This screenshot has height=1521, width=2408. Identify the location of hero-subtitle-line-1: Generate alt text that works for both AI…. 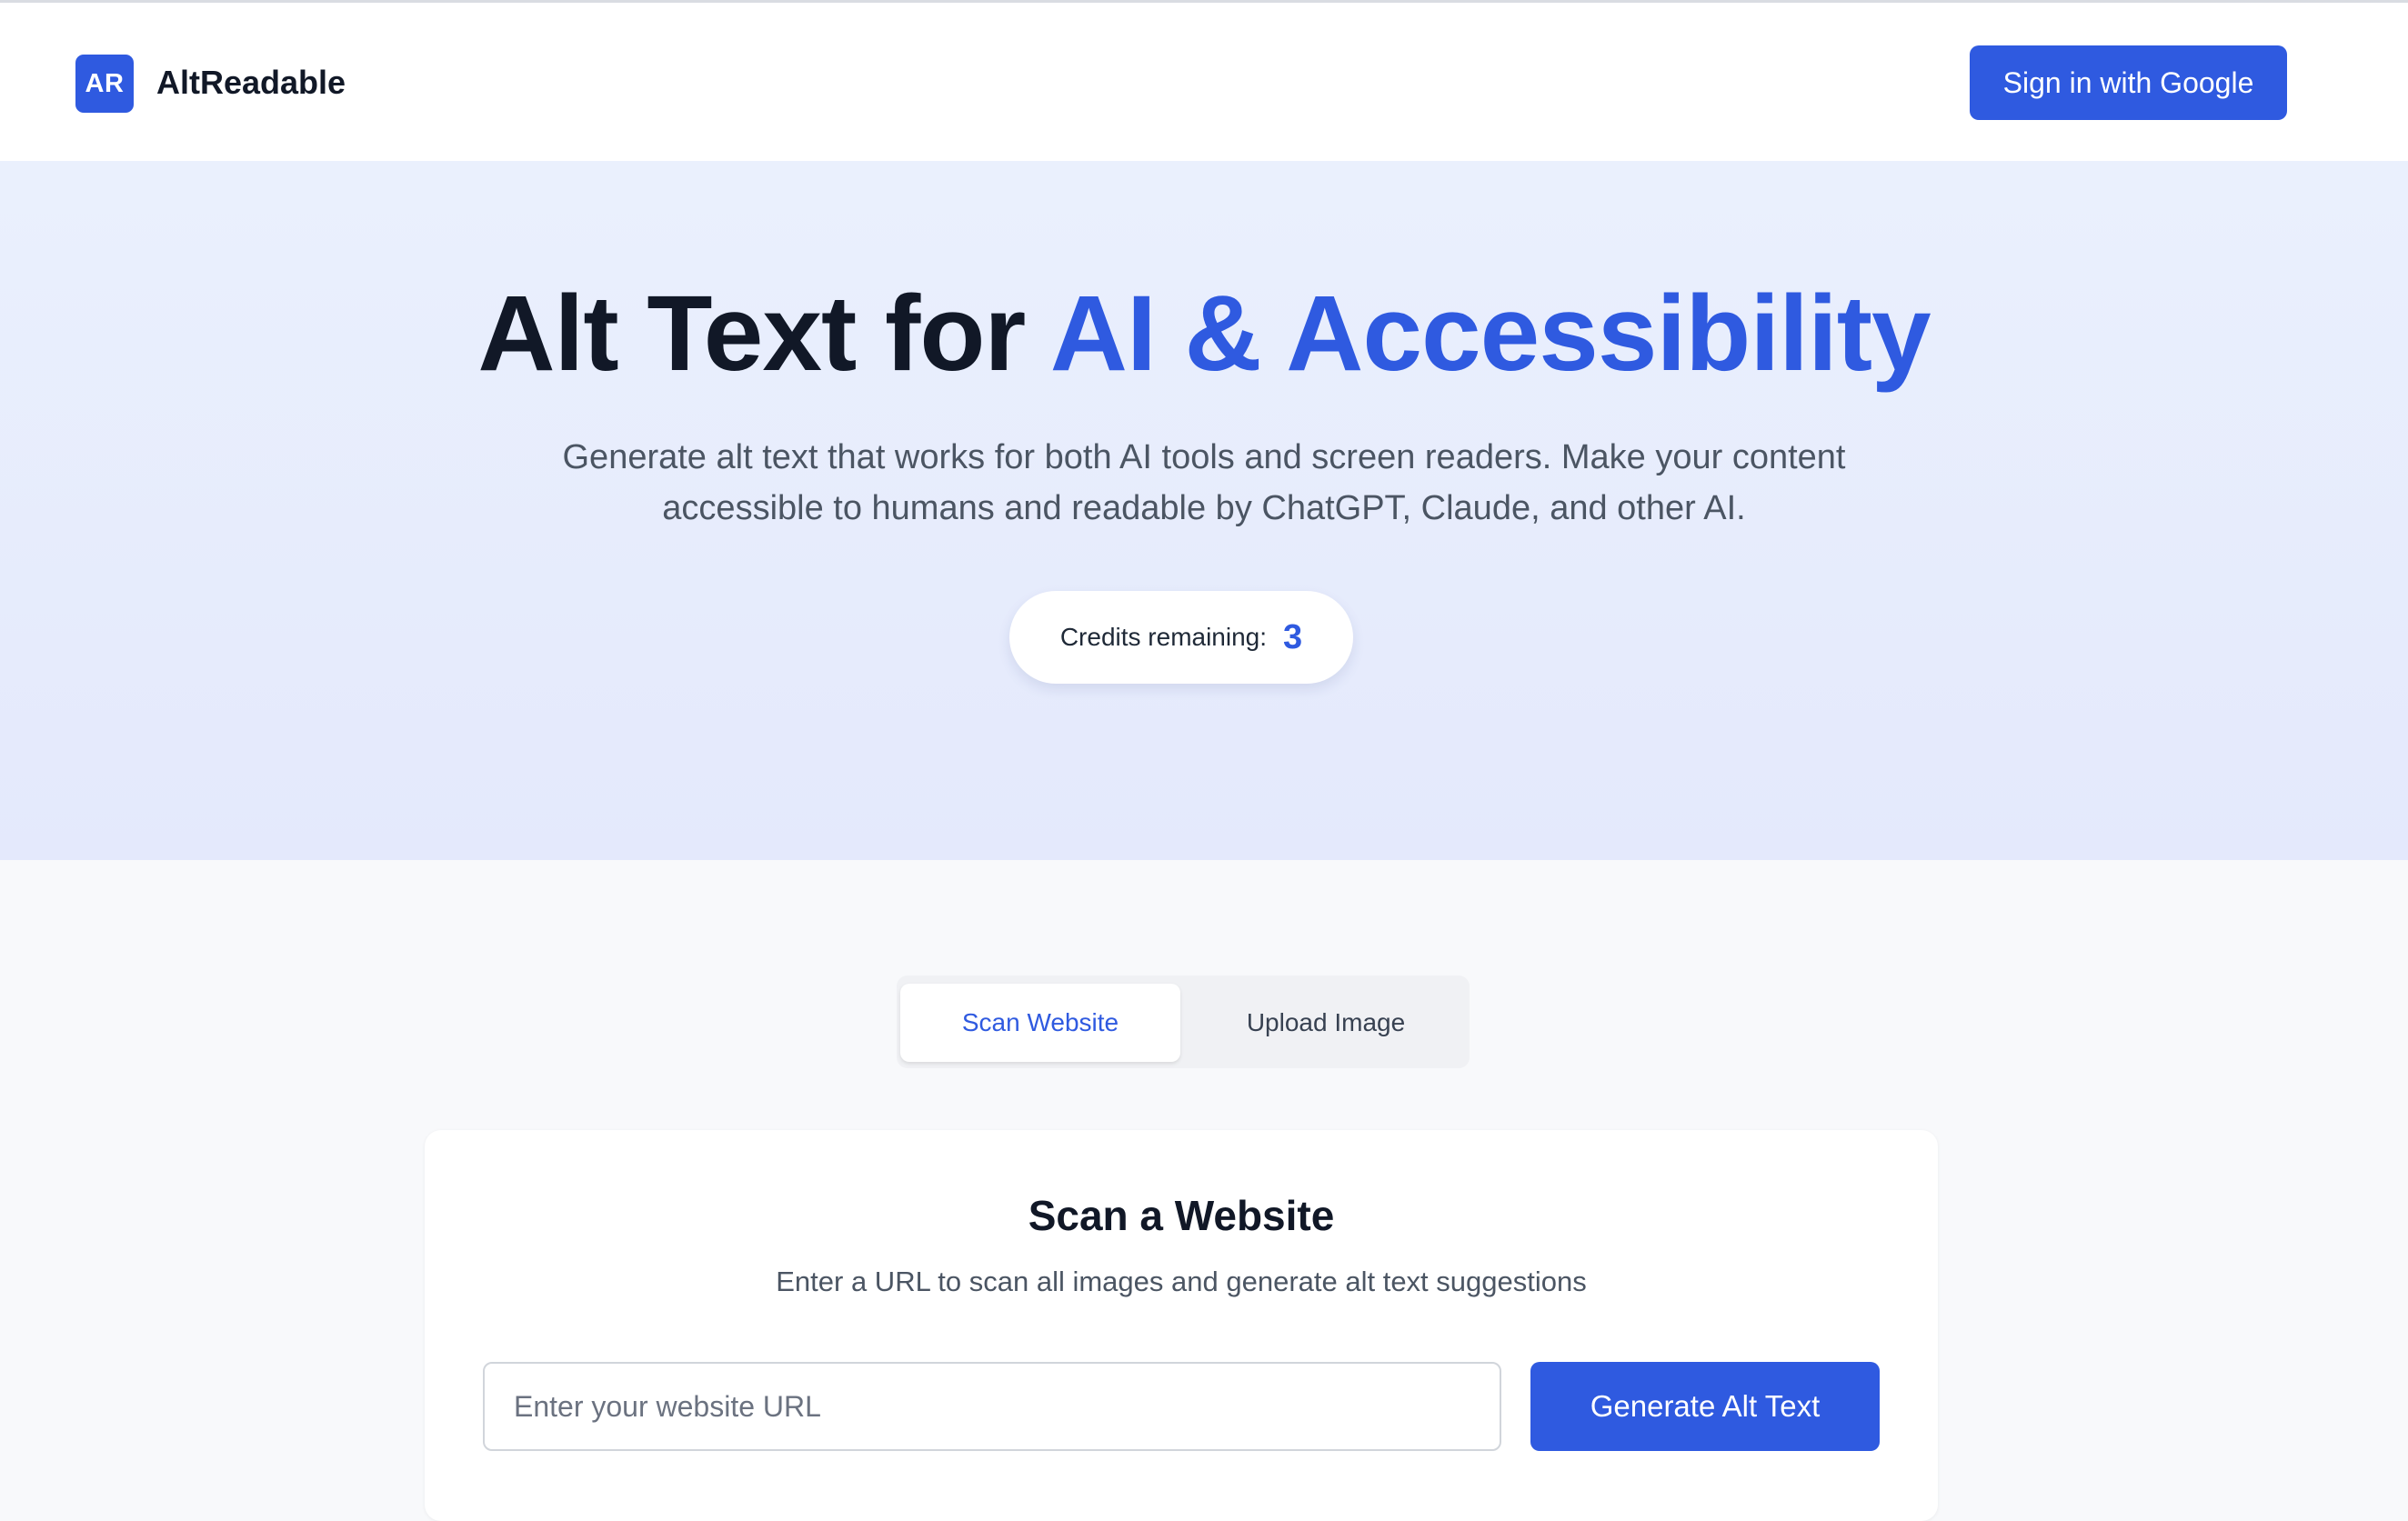
(1204, 457).